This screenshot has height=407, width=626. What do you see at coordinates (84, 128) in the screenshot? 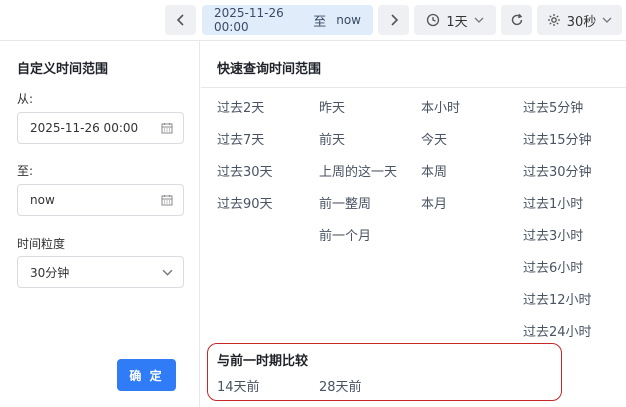
I see `from-value: 2025-11-26 00:00` at bounding box center [84, 128].